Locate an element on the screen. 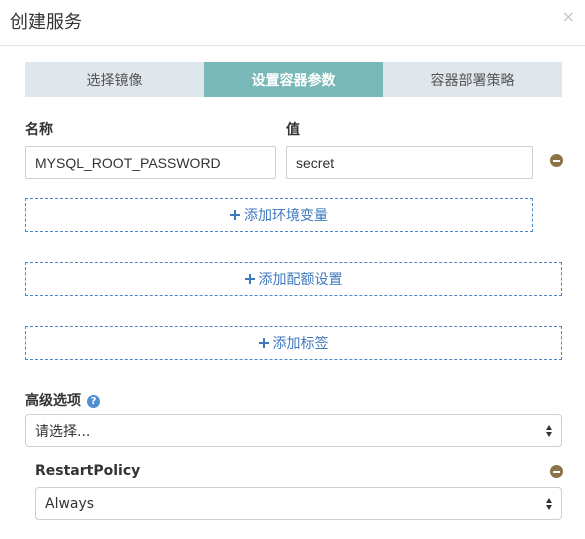 The image size is (585, 539). step-select-image: 选择镜像 is located at coordinates (114, 79).